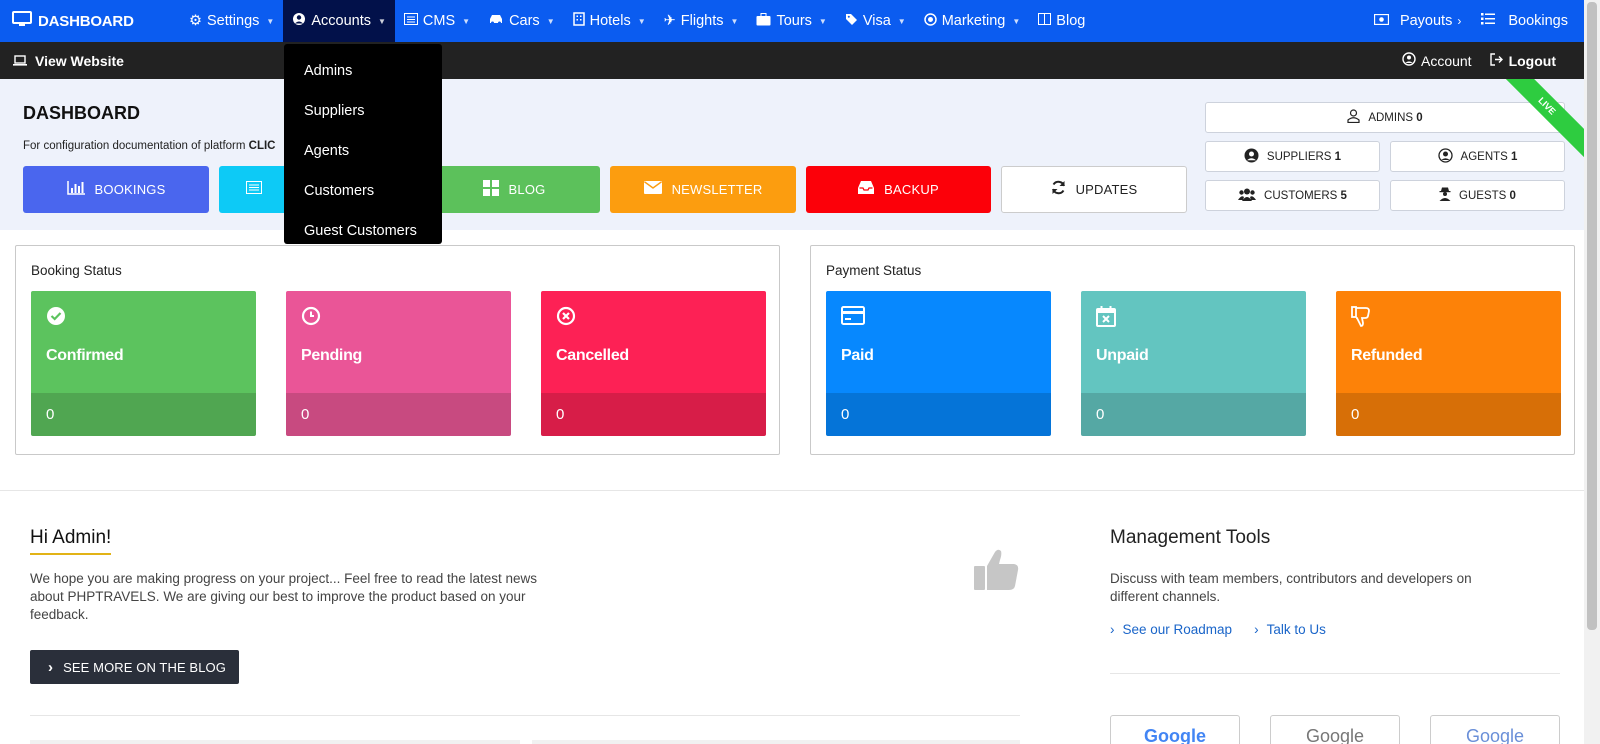  Describe the element at coordinates (1522, 61) in the screenshot. I see `logout-link: Logout` at that location.